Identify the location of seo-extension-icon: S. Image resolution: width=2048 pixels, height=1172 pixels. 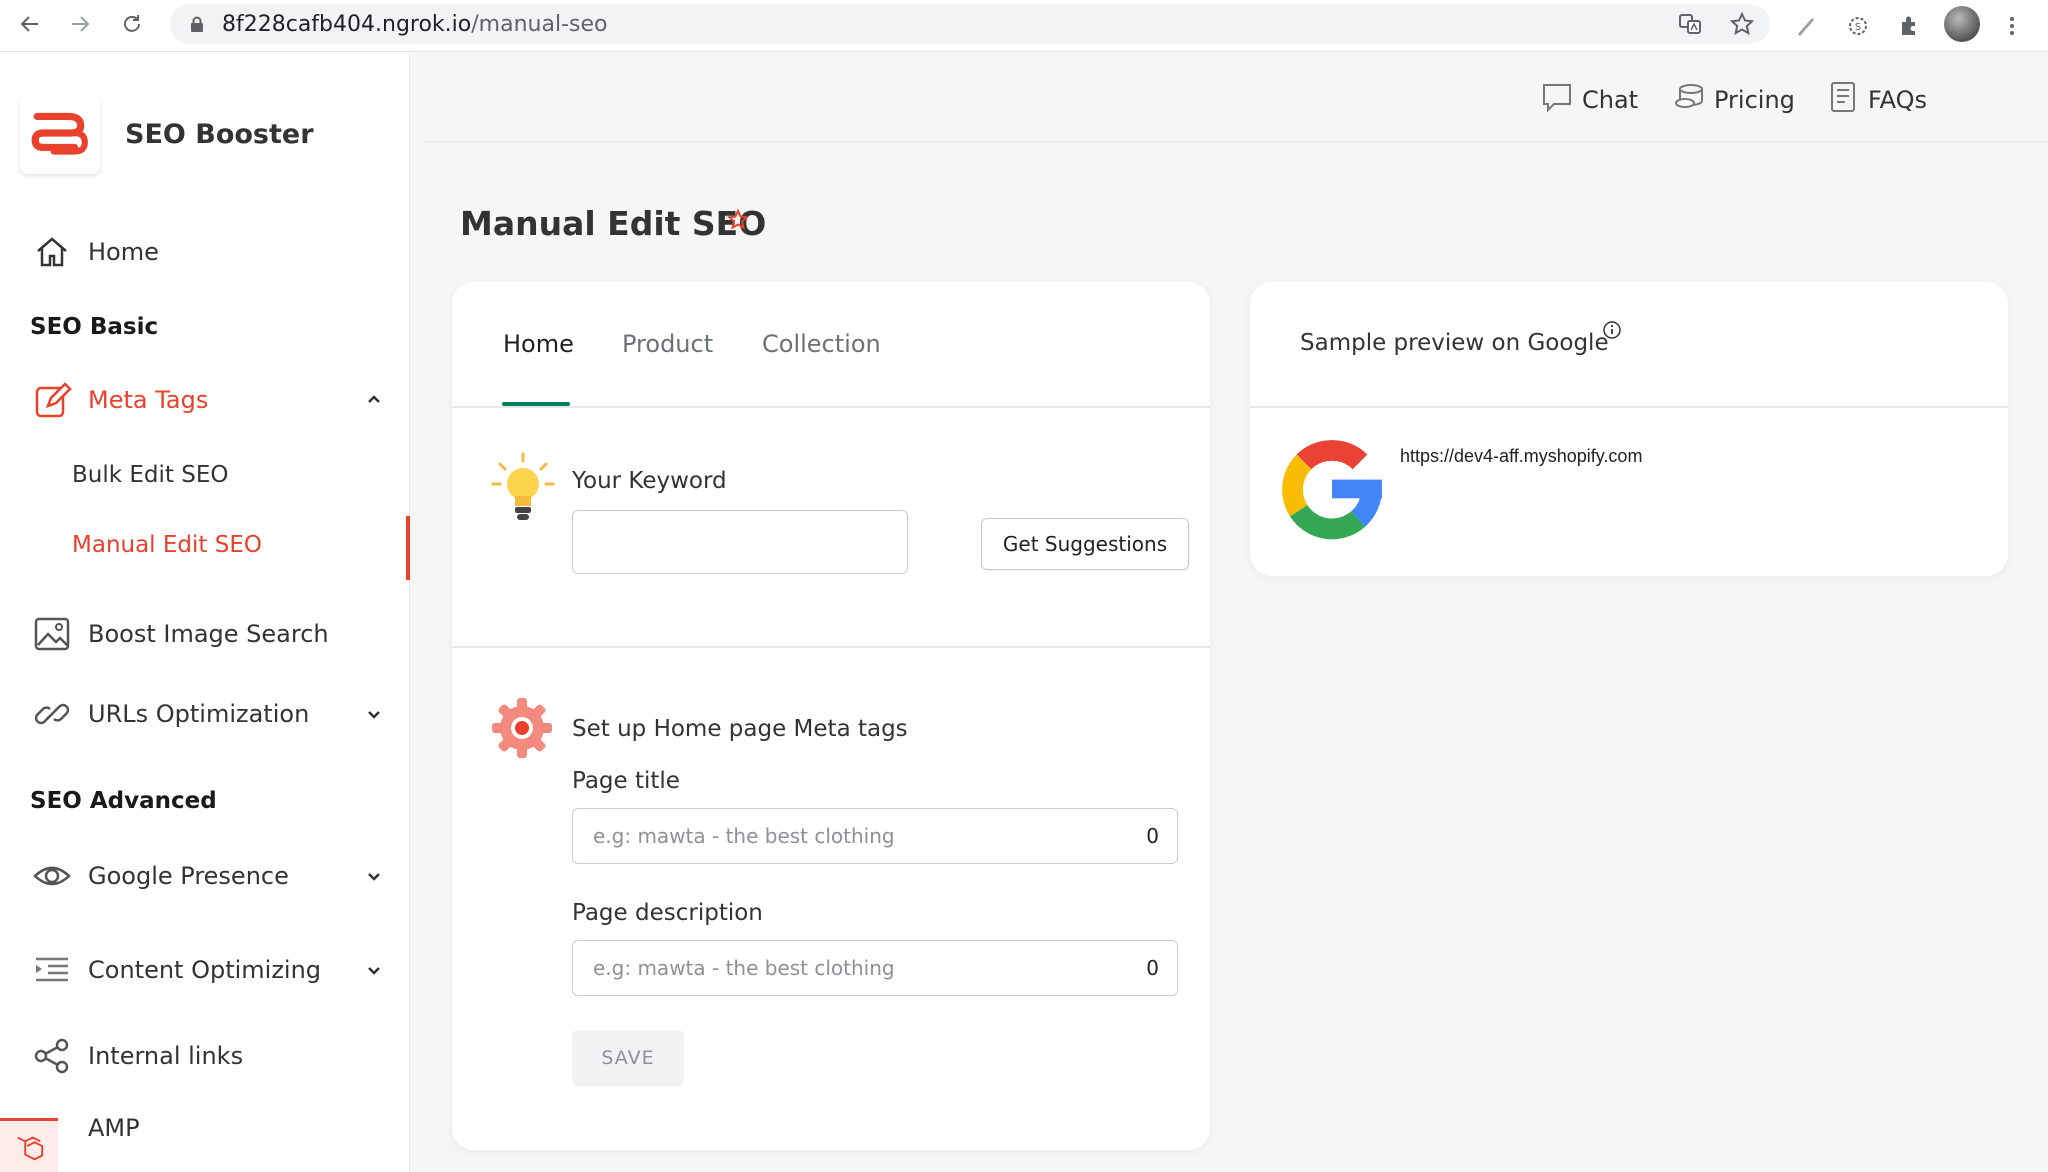
(1858, 26).